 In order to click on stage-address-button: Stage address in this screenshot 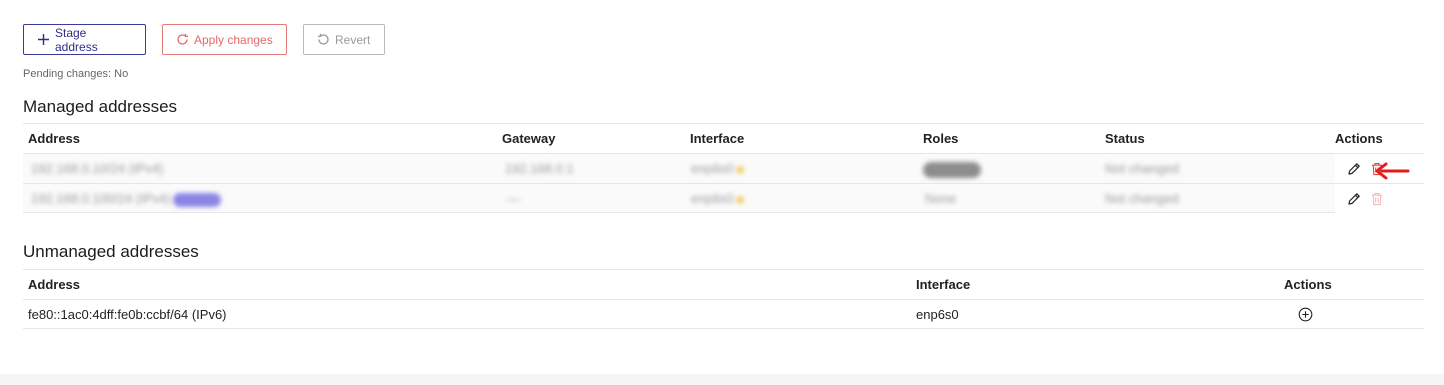, I will do `click(84, 39)`.